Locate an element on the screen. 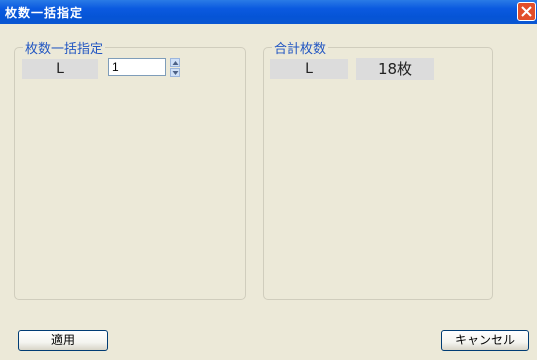  cancel-button: キャンセル is located at coordinates (485, 340).